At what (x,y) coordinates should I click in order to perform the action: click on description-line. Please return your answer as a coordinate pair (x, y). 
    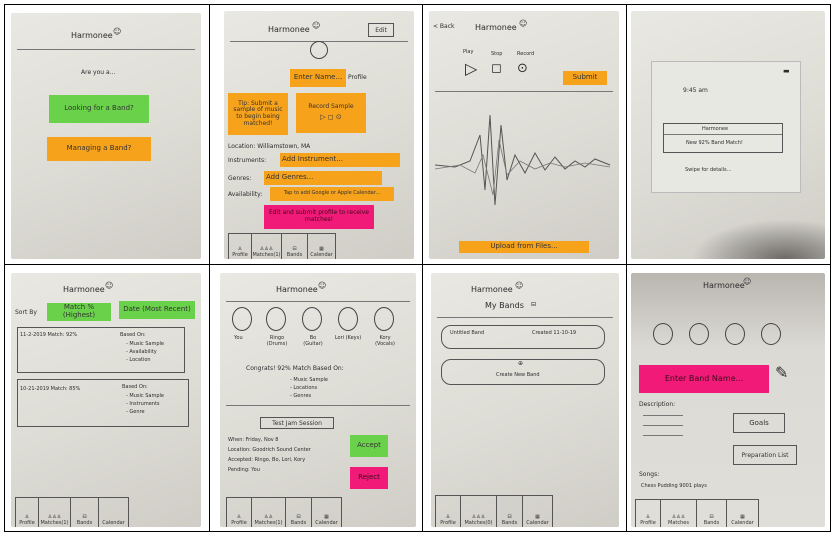
    Looking at the image, I should click on (663, 425).